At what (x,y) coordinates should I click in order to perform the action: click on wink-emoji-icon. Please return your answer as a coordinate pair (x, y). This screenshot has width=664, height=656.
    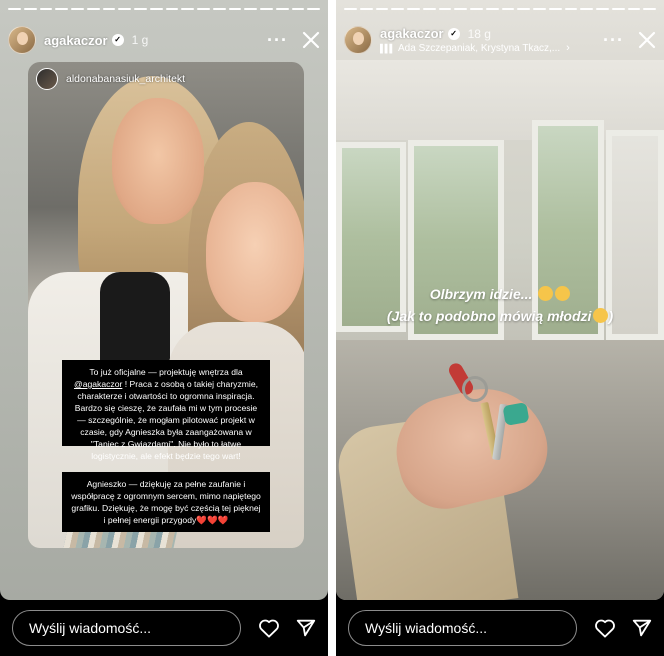
    Looking at the image, I should click on (601, 315).